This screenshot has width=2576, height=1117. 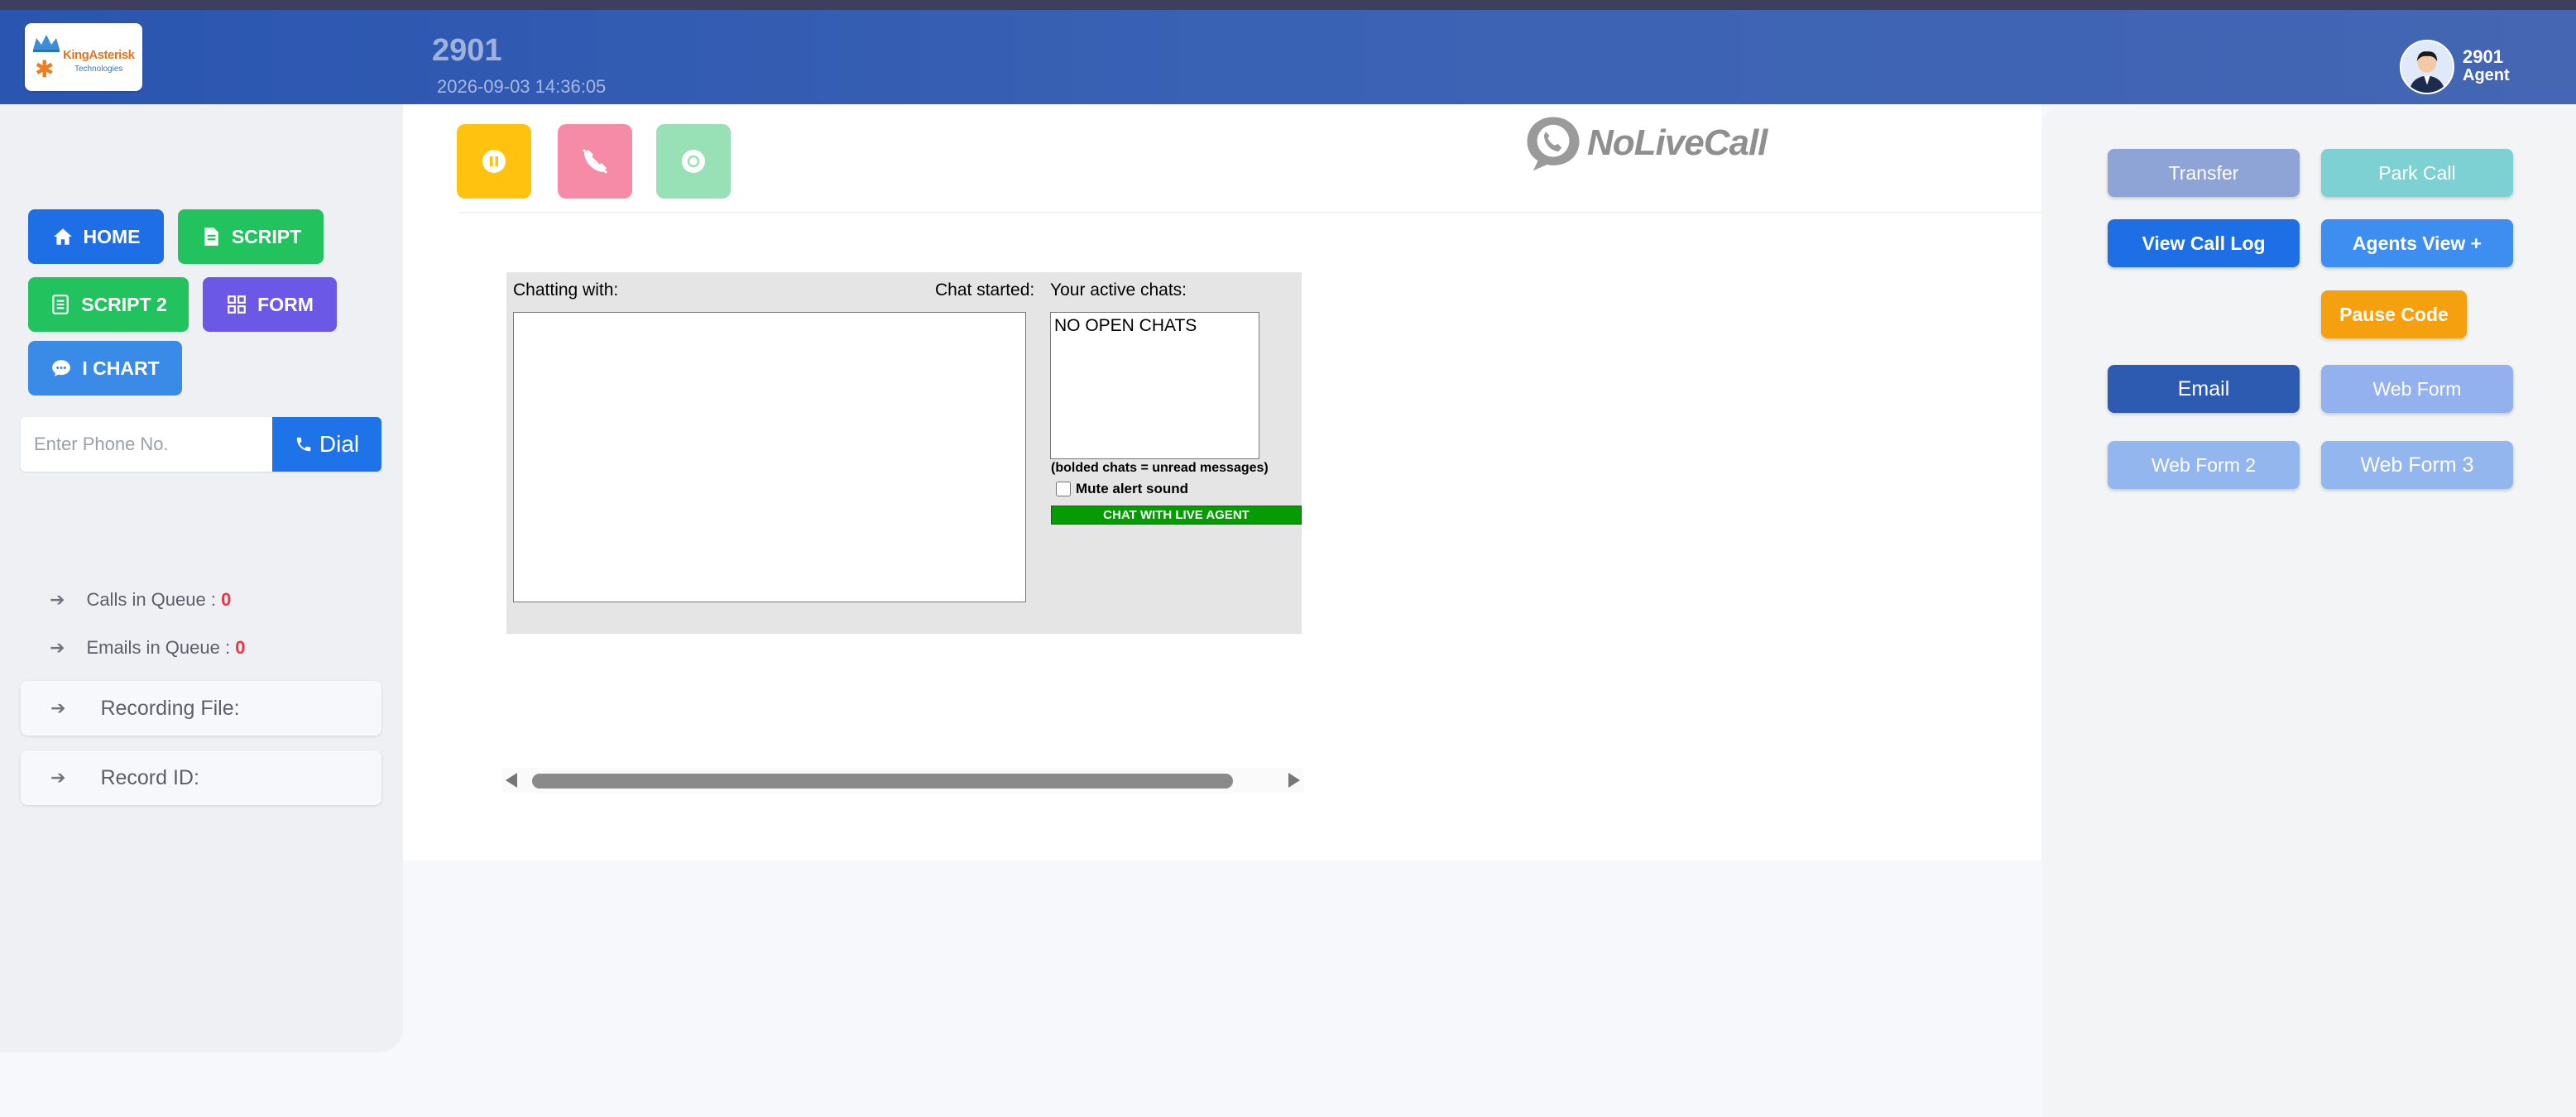 I want to click on phone-bubble-logo-icon, so click(x=1554, y=144).